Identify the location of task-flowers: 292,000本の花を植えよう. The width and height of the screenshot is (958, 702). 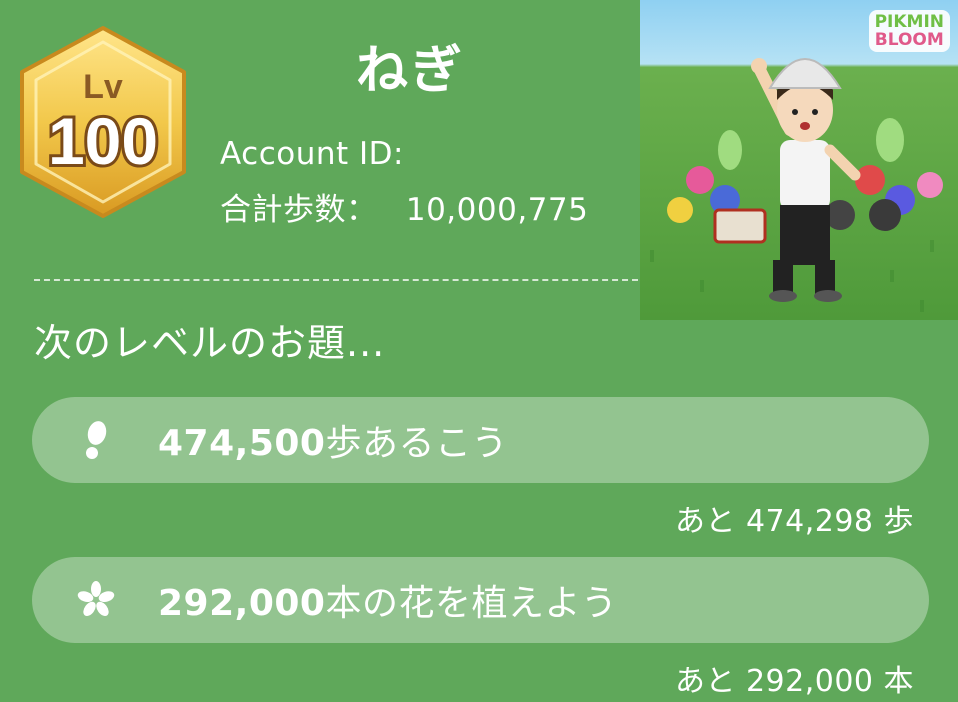
(480, 600).